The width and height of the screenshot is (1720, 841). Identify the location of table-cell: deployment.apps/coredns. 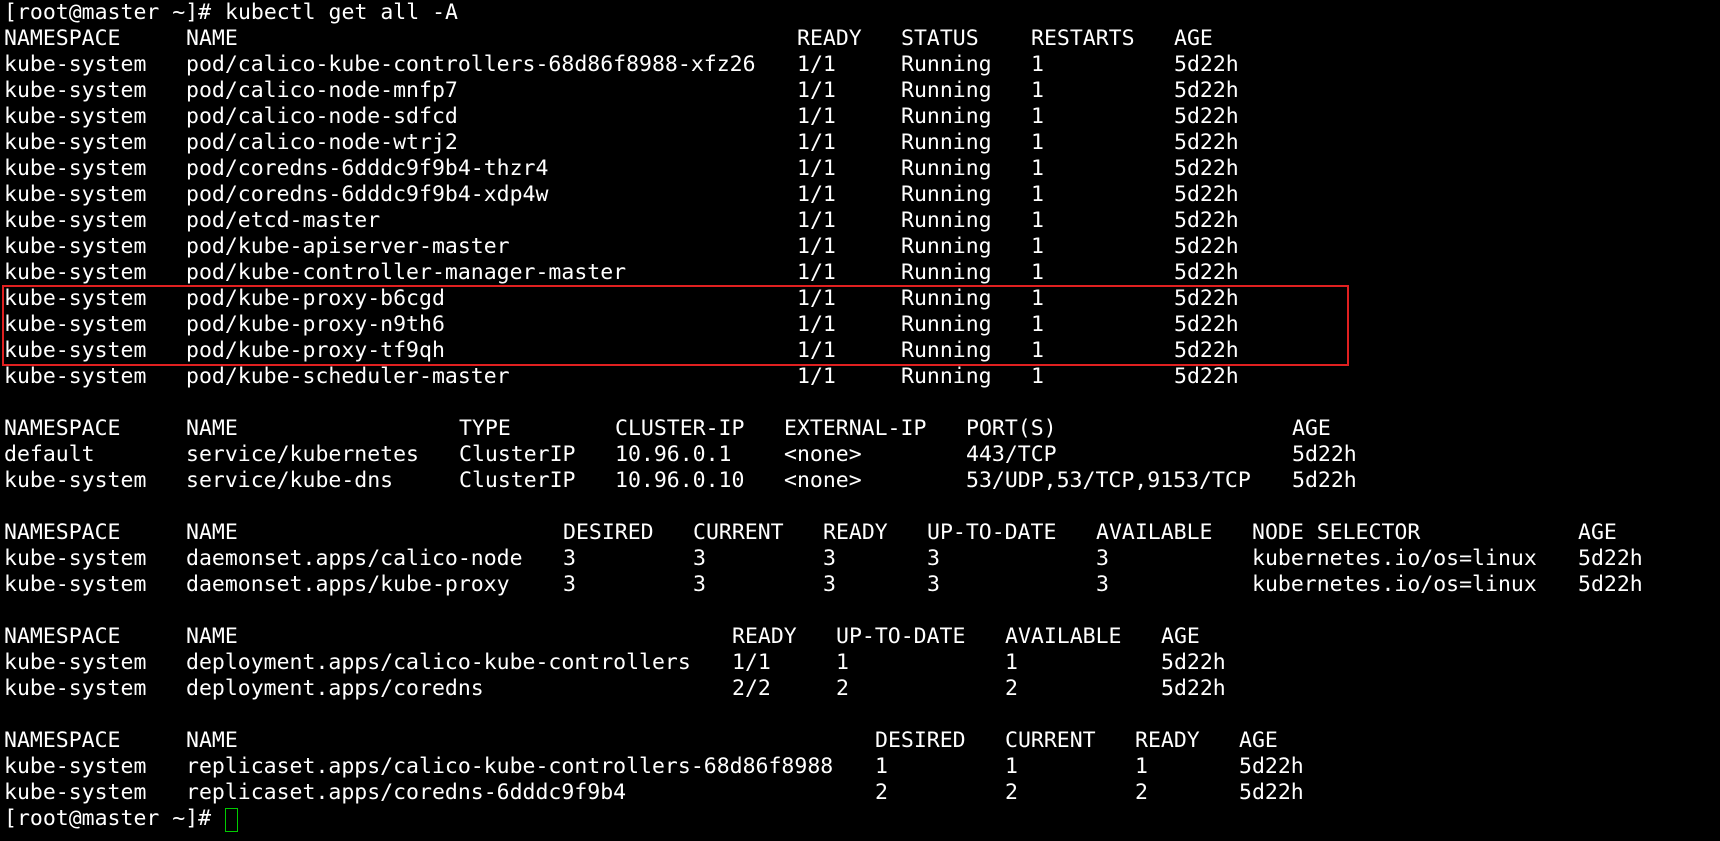
(335, 688).